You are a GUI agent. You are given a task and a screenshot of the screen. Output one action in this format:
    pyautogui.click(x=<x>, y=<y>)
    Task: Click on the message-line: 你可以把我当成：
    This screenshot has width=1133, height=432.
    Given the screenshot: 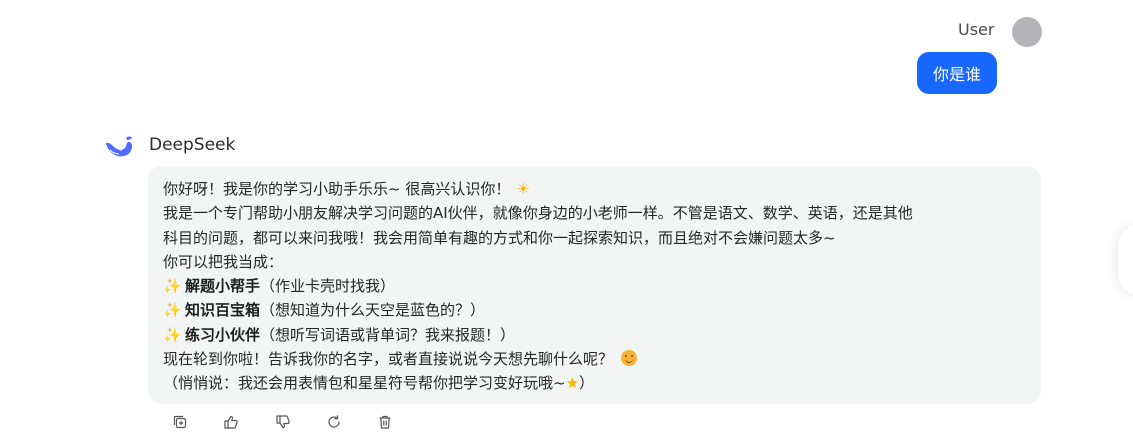 What is the action you would take?
    pyautogui.click(x=223, y=261)
    